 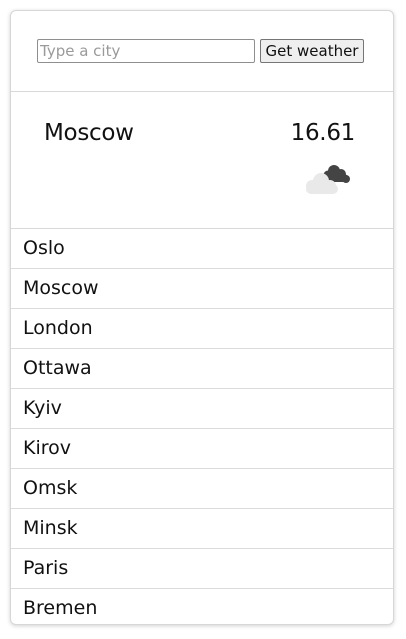 I want to click on city-item-kyiv: Kyiv, so click(x=202, y=409).